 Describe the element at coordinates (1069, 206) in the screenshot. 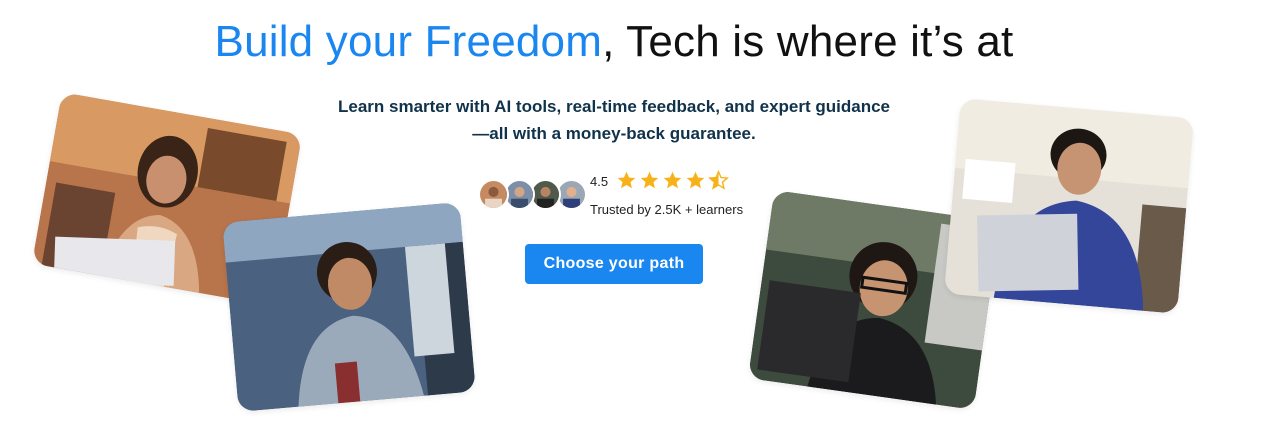

I see `learner-photo-man-laptop` at that location.